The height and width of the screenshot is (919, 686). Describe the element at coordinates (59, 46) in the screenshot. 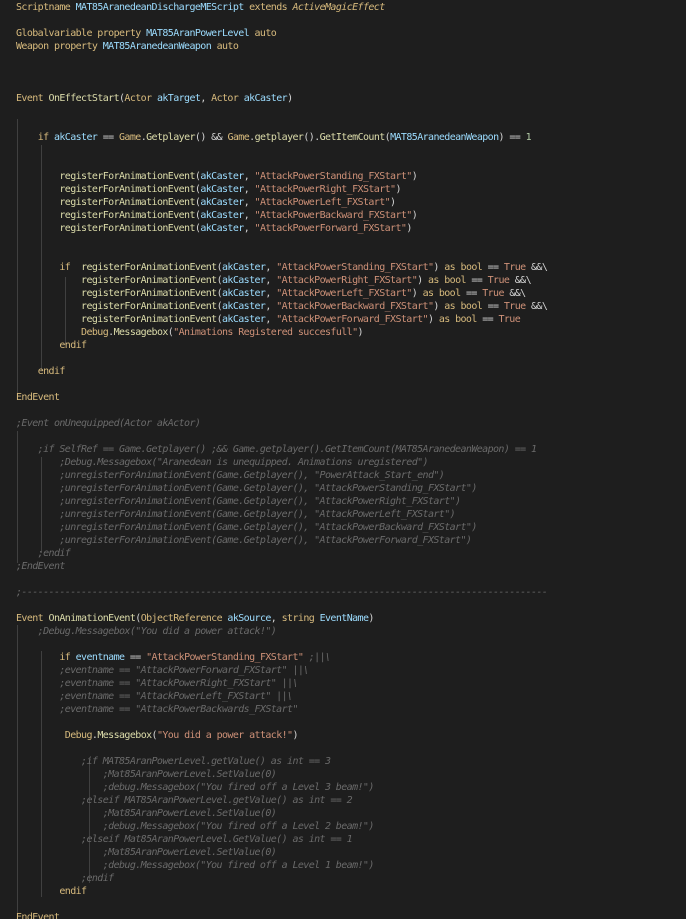

I see `code-token-keyword: Weapon property` at that location.